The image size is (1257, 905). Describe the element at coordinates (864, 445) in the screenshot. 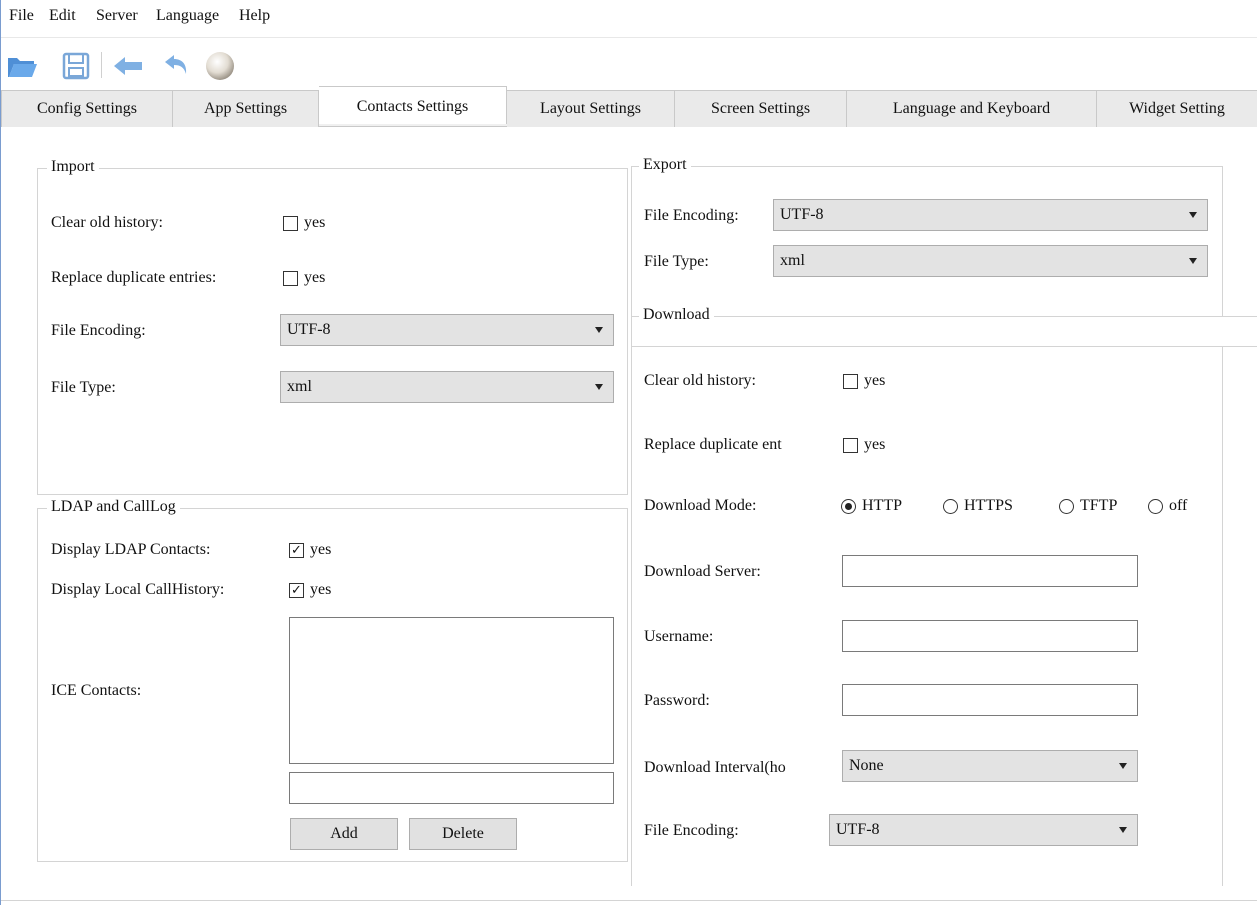

I see `download-replace-duplicate-checkbox: yes` at that location.